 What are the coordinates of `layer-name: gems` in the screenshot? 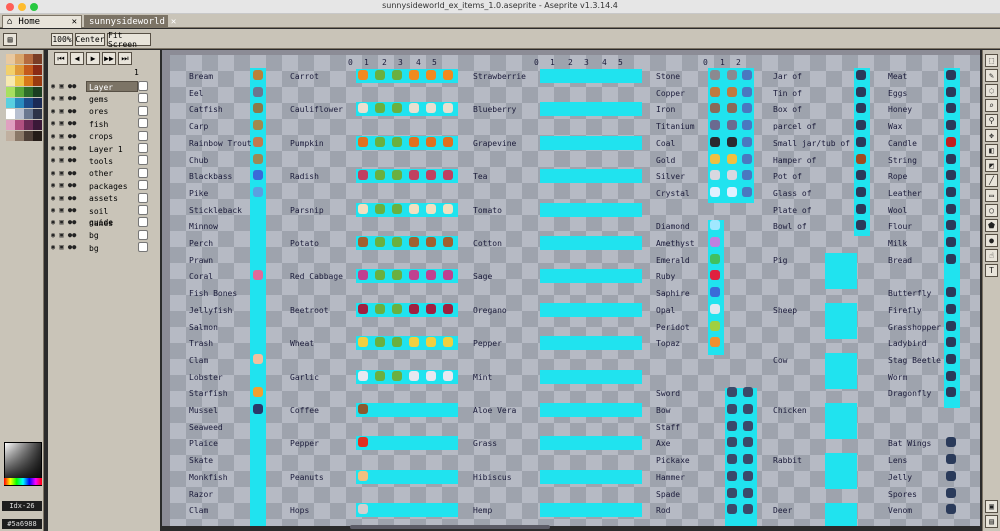 It's located at (112, 98).